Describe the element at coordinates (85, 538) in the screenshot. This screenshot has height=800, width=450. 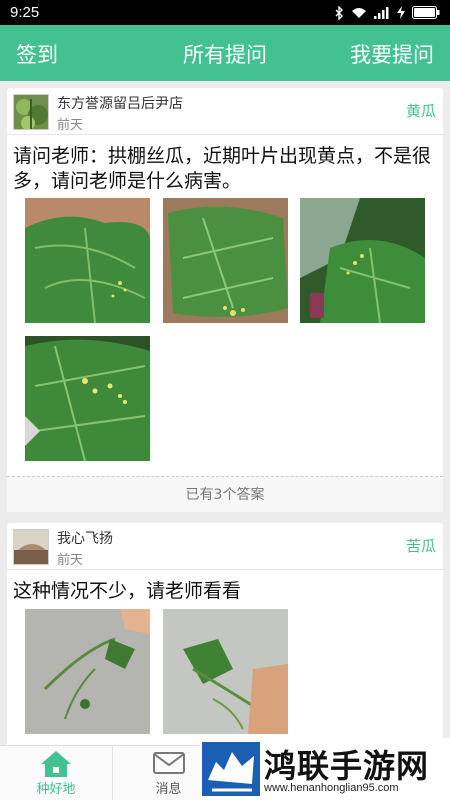
I see `user-name: 我心飞扬` at that location.